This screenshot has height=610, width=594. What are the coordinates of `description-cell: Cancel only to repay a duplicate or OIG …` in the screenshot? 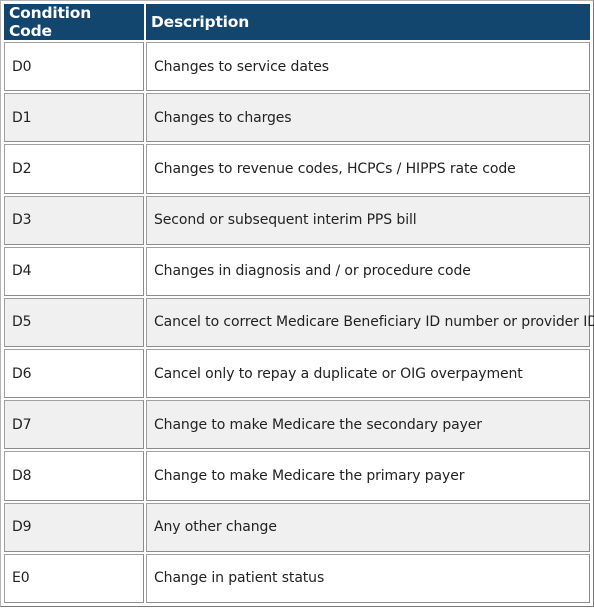 It's located at (368, 374).